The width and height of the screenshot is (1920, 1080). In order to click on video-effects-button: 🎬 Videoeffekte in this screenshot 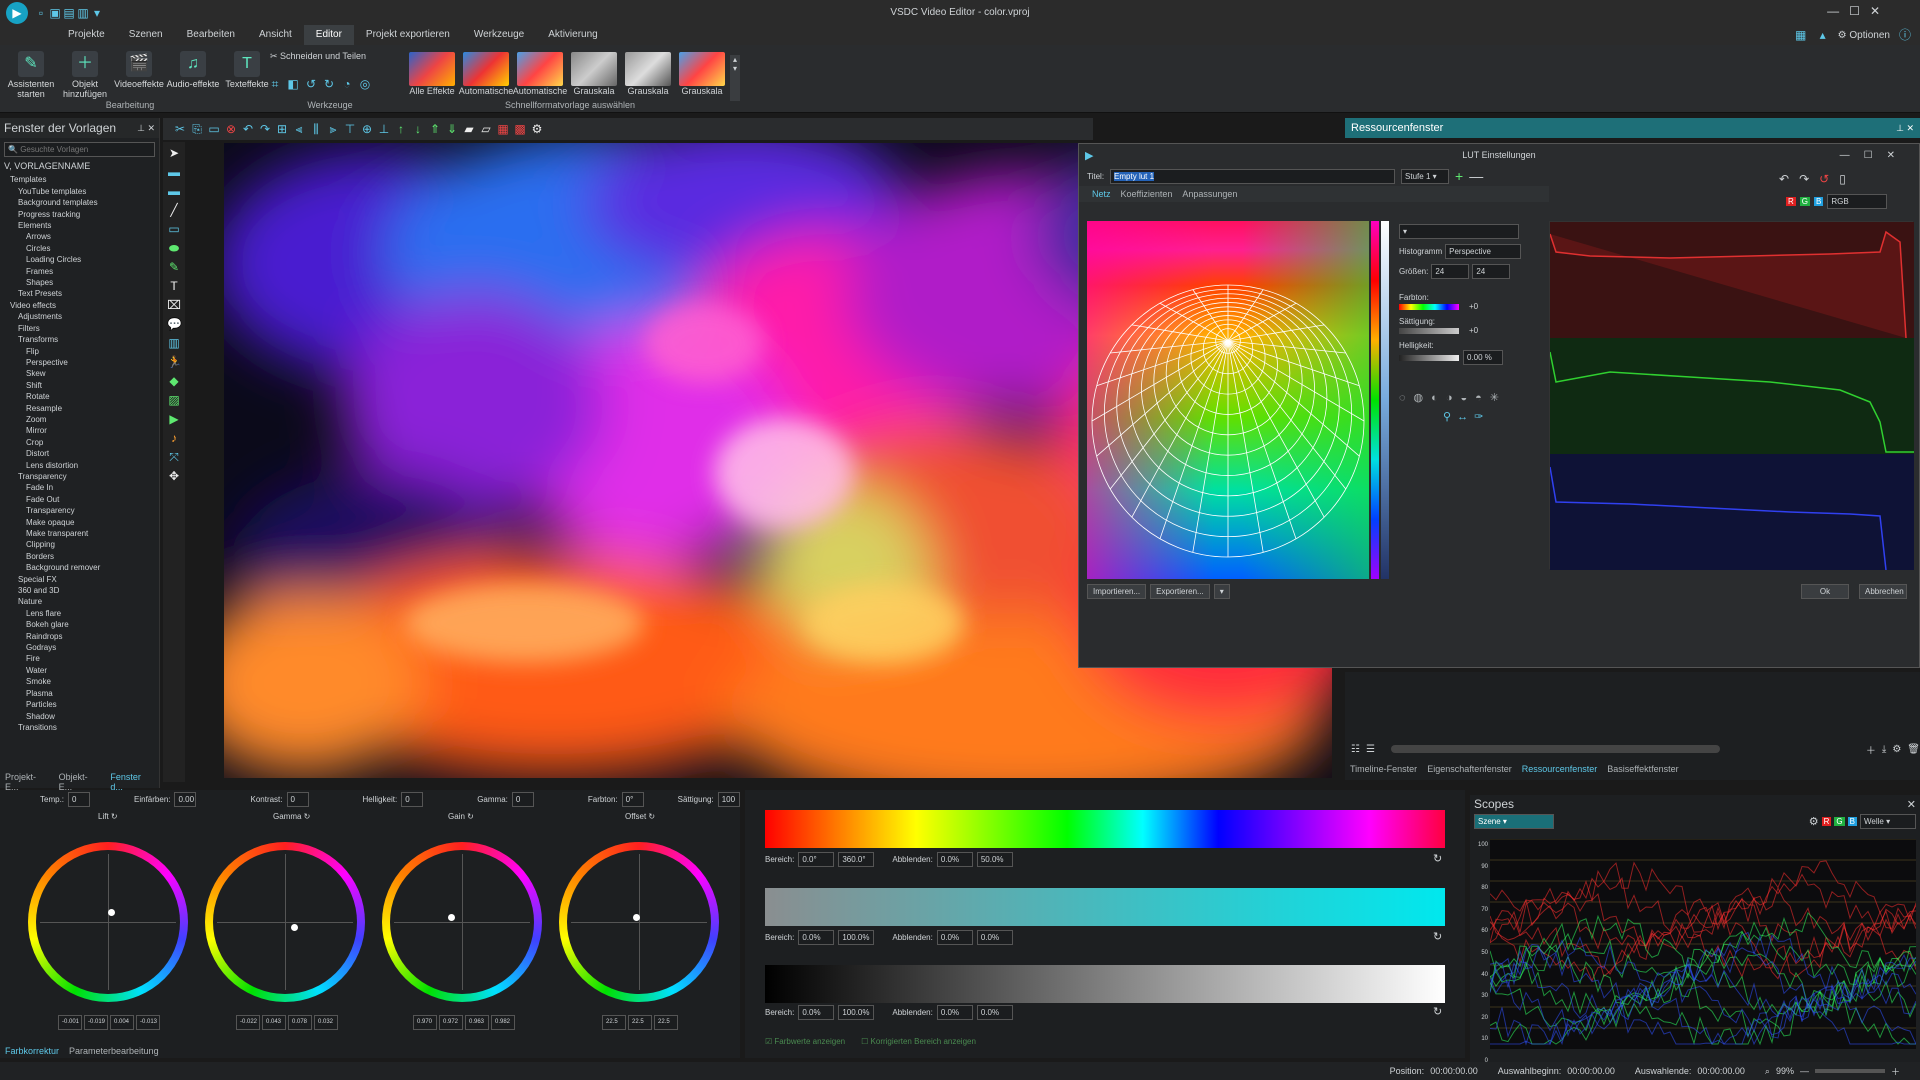, I will do `click(139, 72)`.